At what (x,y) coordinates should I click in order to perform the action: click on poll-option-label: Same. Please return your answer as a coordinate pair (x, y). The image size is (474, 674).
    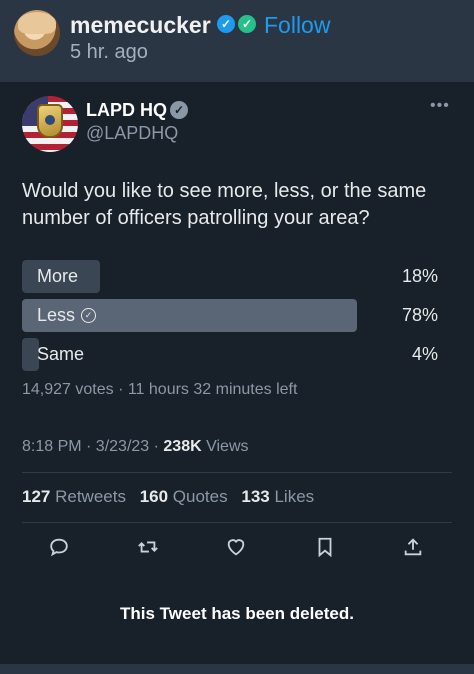
    Looking at the image, I should click on (61, 354).